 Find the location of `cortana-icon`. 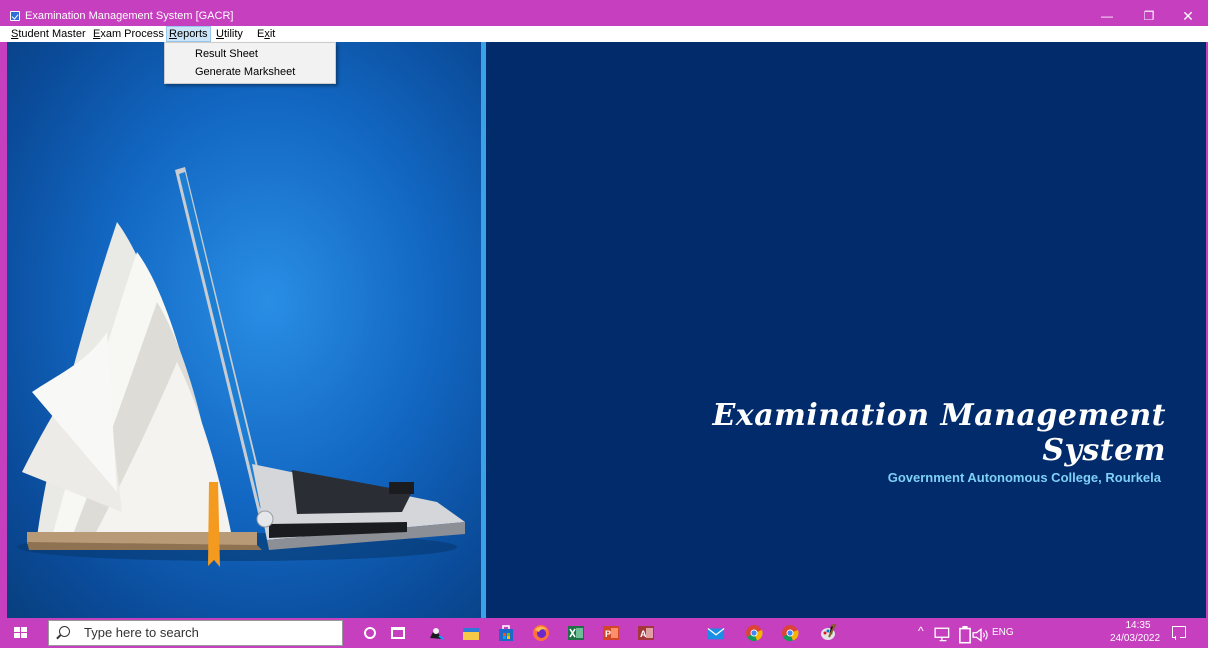

cortana-icon is located at coordinates (370, 633).